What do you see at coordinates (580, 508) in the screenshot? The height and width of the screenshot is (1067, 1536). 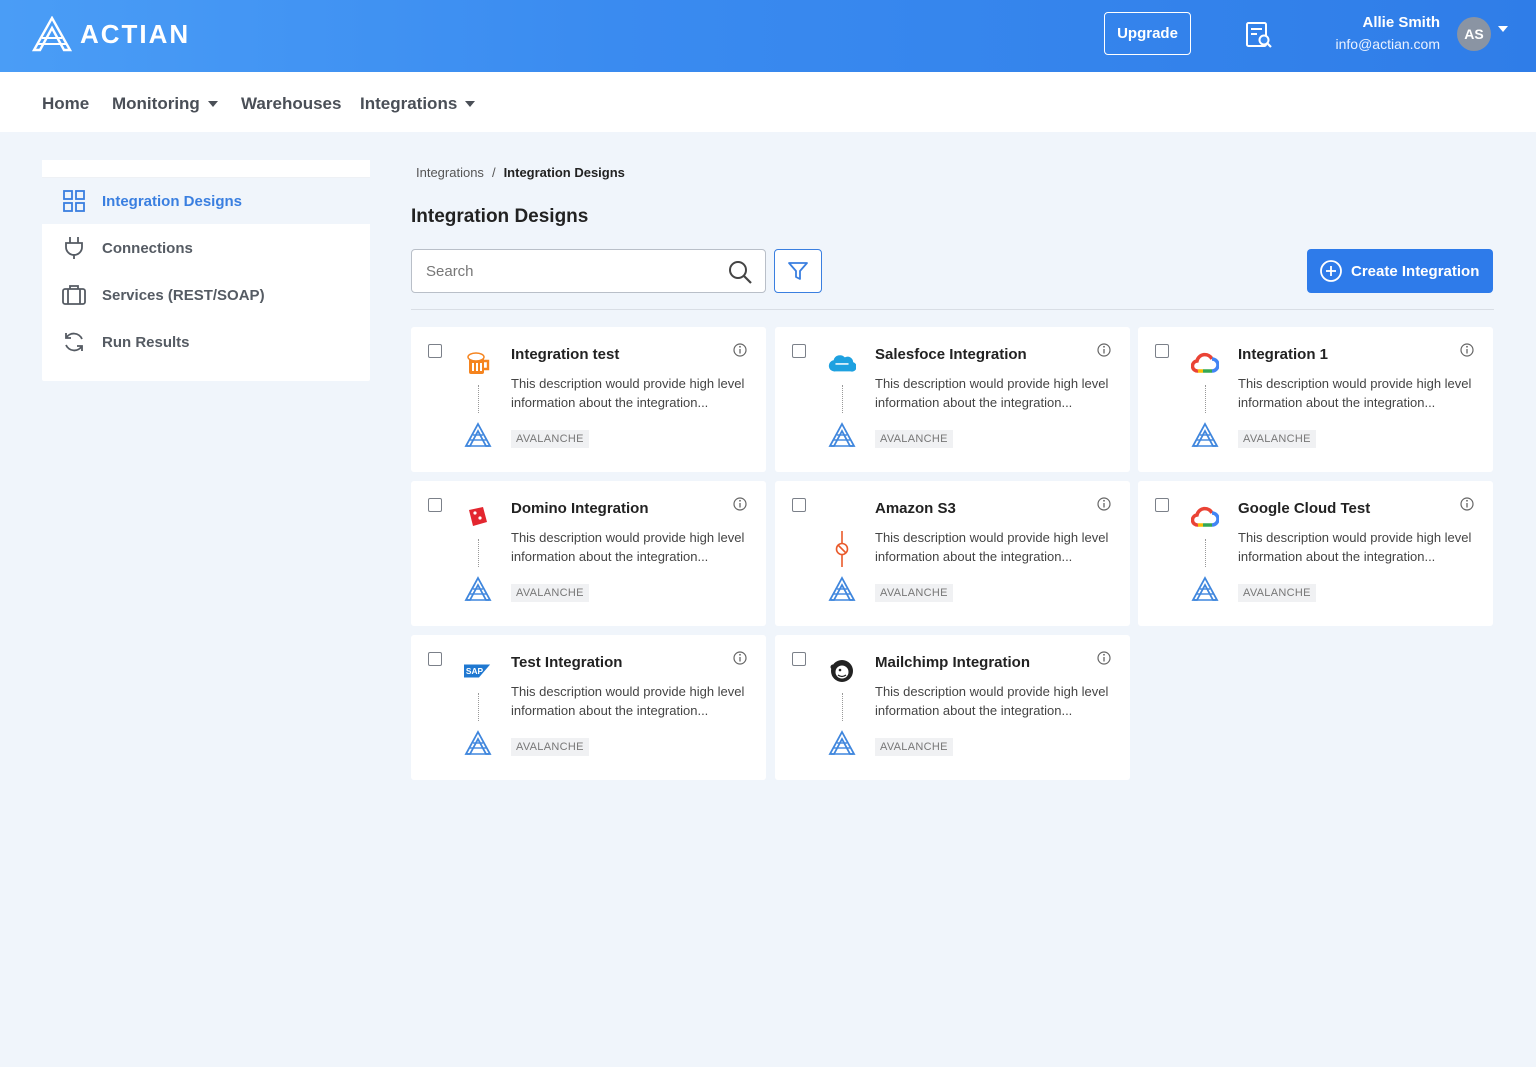 I see `card-title: Domino Integration` at bounding box center [580, 508].